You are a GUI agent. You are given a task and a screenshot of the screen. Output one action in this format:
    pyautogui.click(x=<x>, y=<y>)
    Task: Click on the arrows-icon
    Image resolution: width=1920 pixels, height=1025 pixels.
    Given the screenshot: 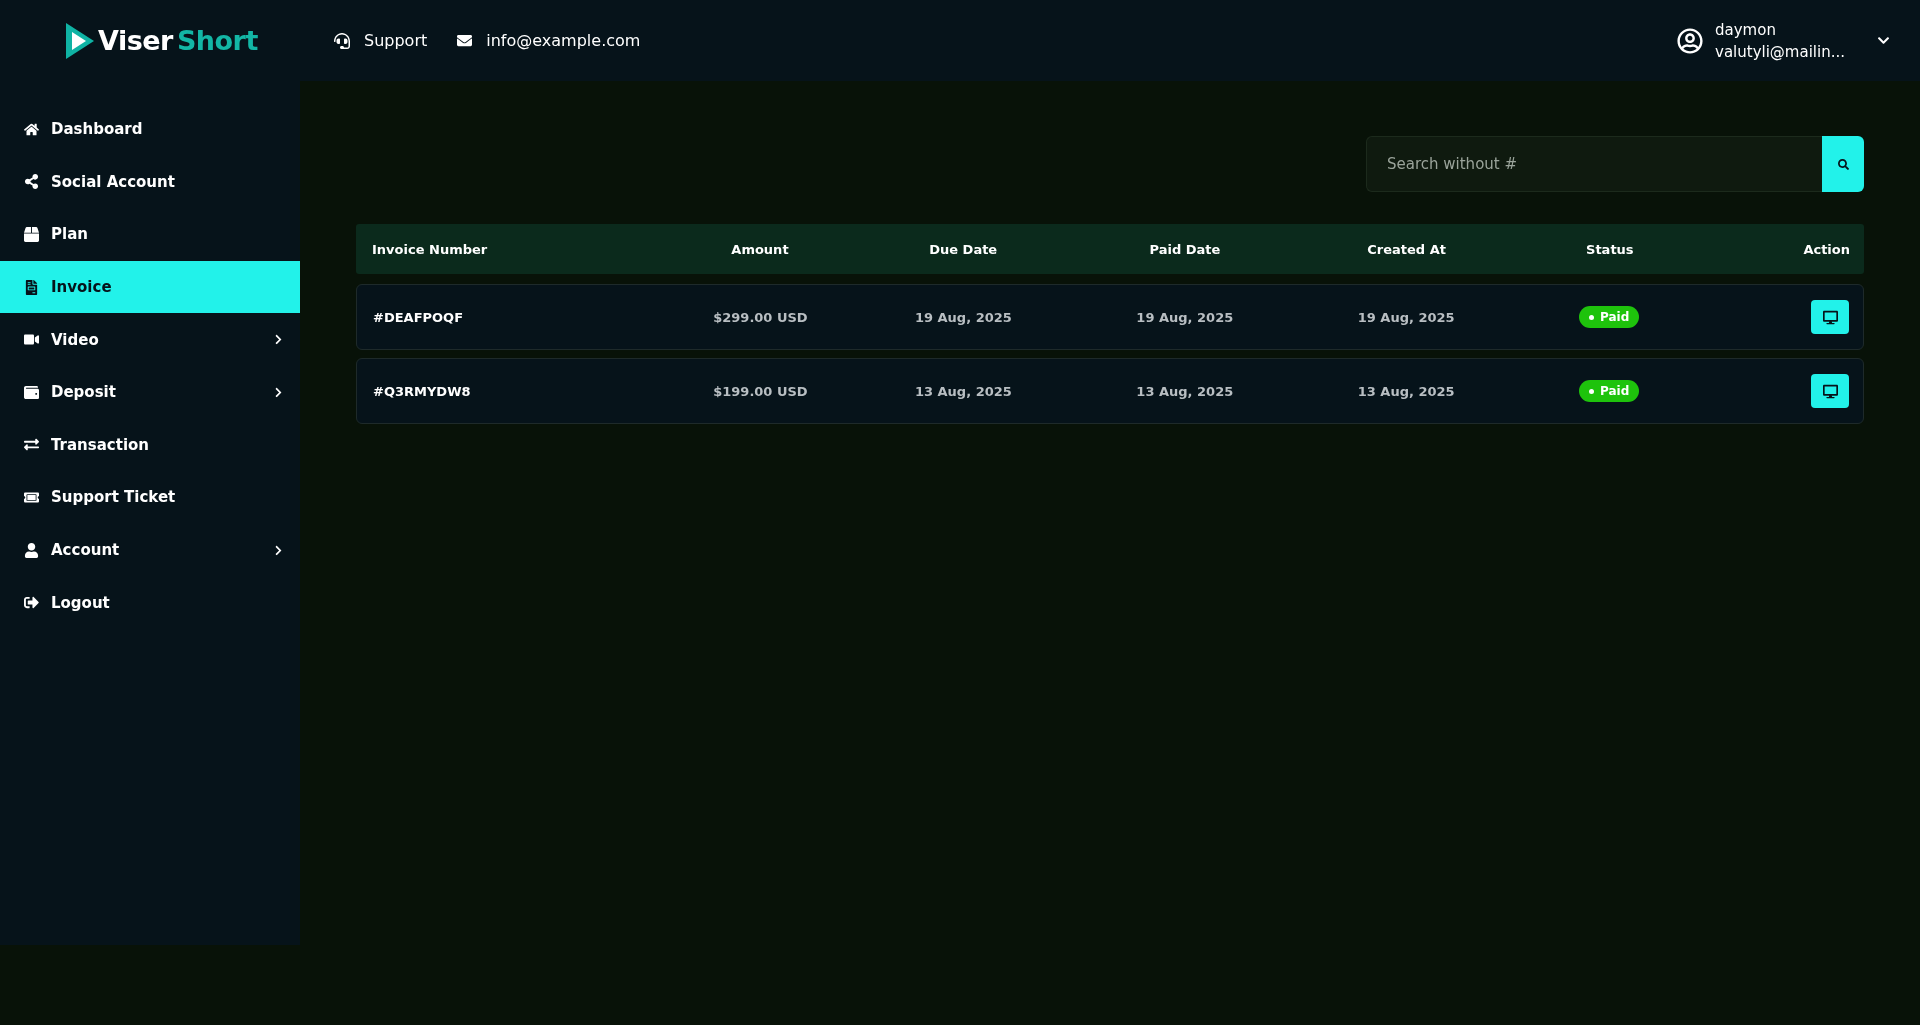 What is the action you would take?
    pyautogui.click(x=31, y=445)
    